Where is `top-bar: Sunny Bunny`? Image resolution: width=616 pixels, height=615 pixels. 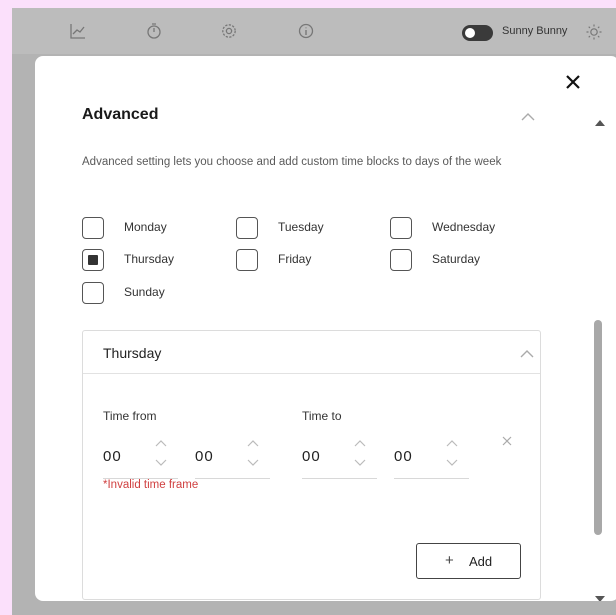
top-bar: Sunny Bunny is located at coordinates (314, 31).